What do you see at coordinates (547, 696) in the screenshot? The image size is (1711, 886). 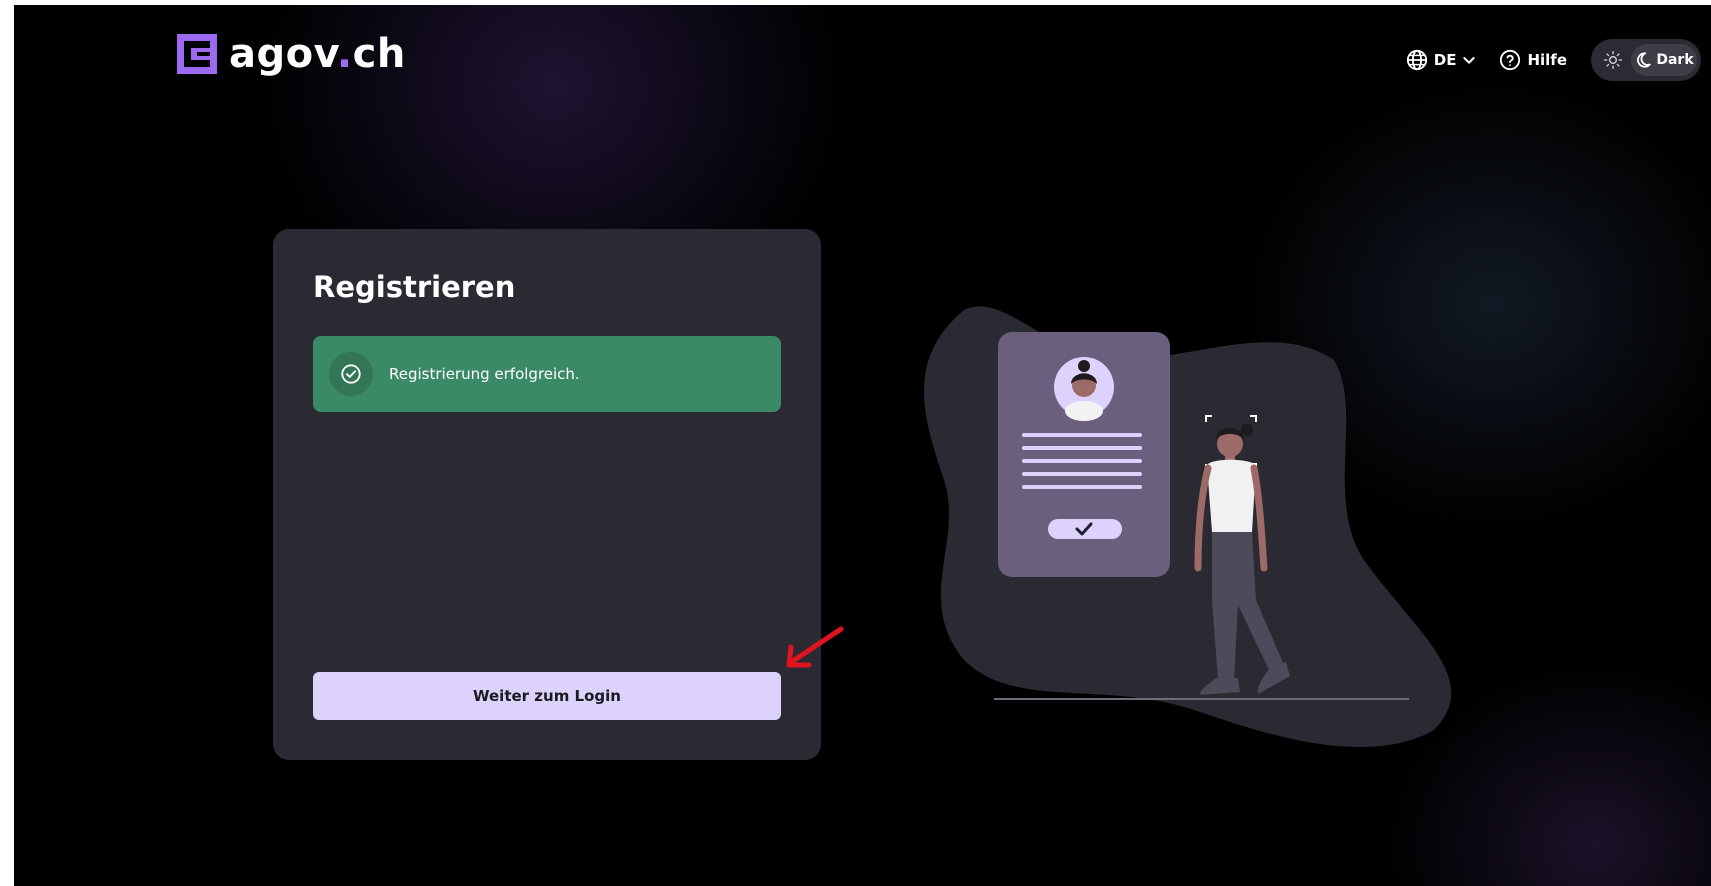 I see `continue-to-login-button: Weiter zum Login` at bounding box center [547, 696].